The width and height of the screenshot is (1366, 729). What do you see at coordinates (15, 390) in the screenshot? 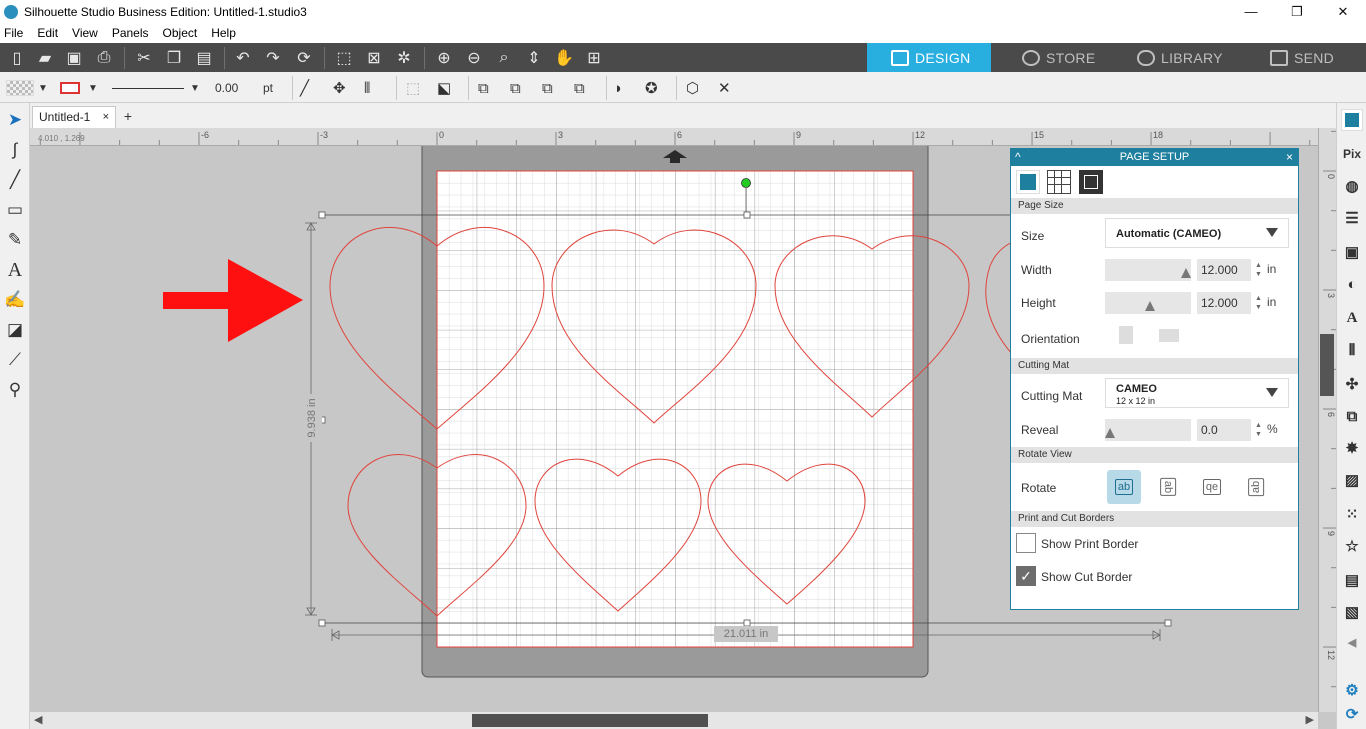
I see `eyedropper-icon: ⚲` at bounding box center [15, 390].